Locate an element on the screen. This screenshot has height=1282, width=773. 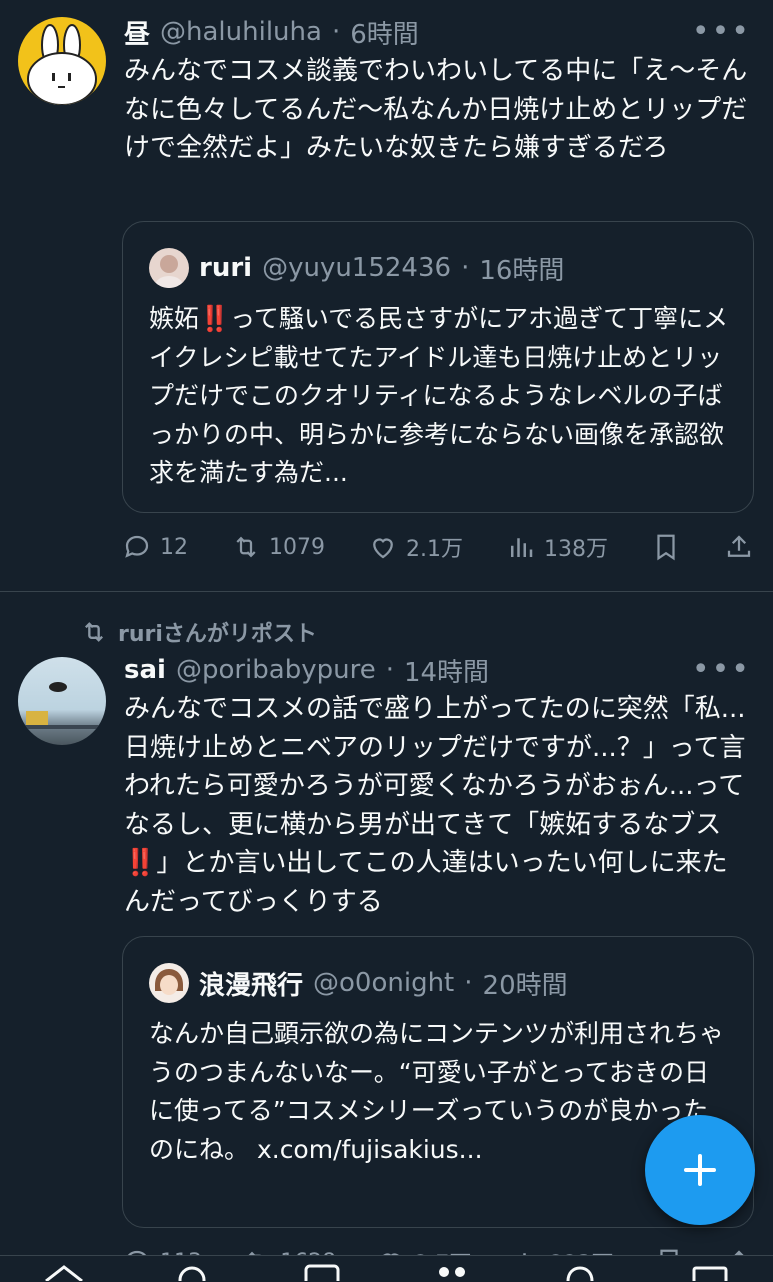
messages-icon is located at coordinates (710, 1272).